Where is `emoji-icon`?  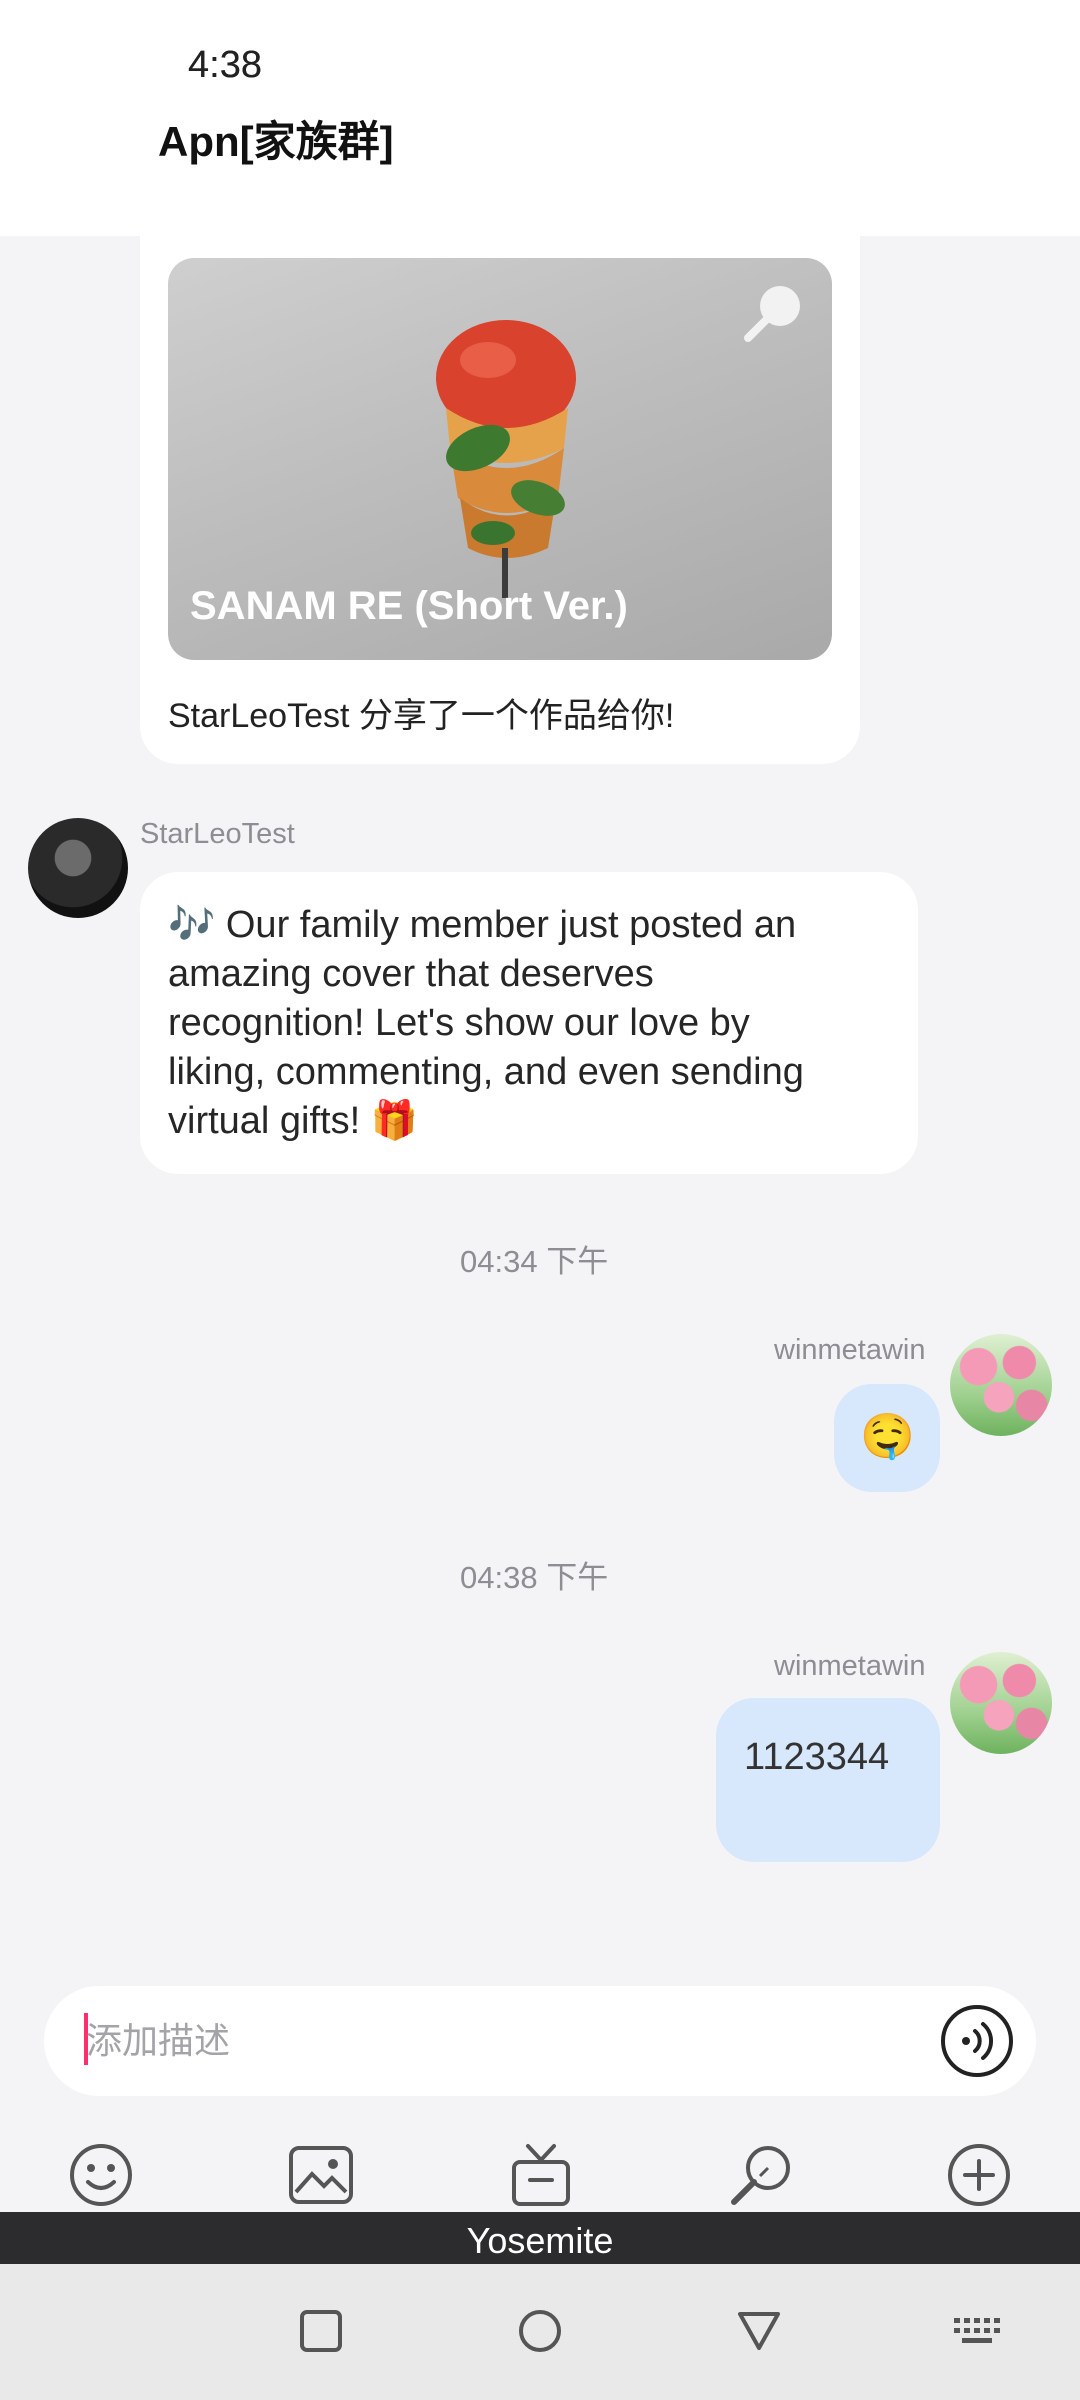 emoji-icon is located at coordinates (101, 2175).